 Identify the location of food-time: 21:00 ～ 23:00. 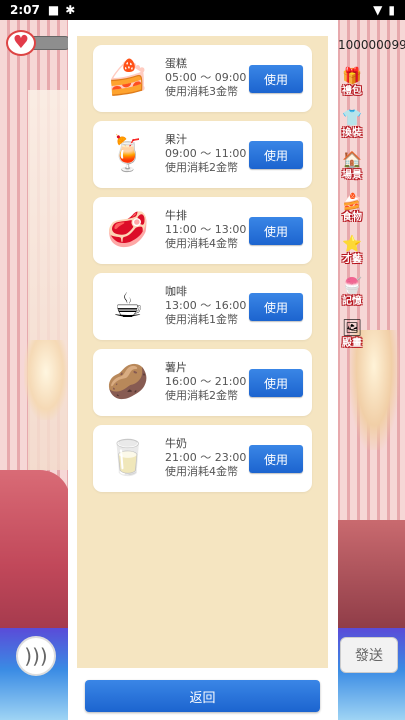
(206, 457).